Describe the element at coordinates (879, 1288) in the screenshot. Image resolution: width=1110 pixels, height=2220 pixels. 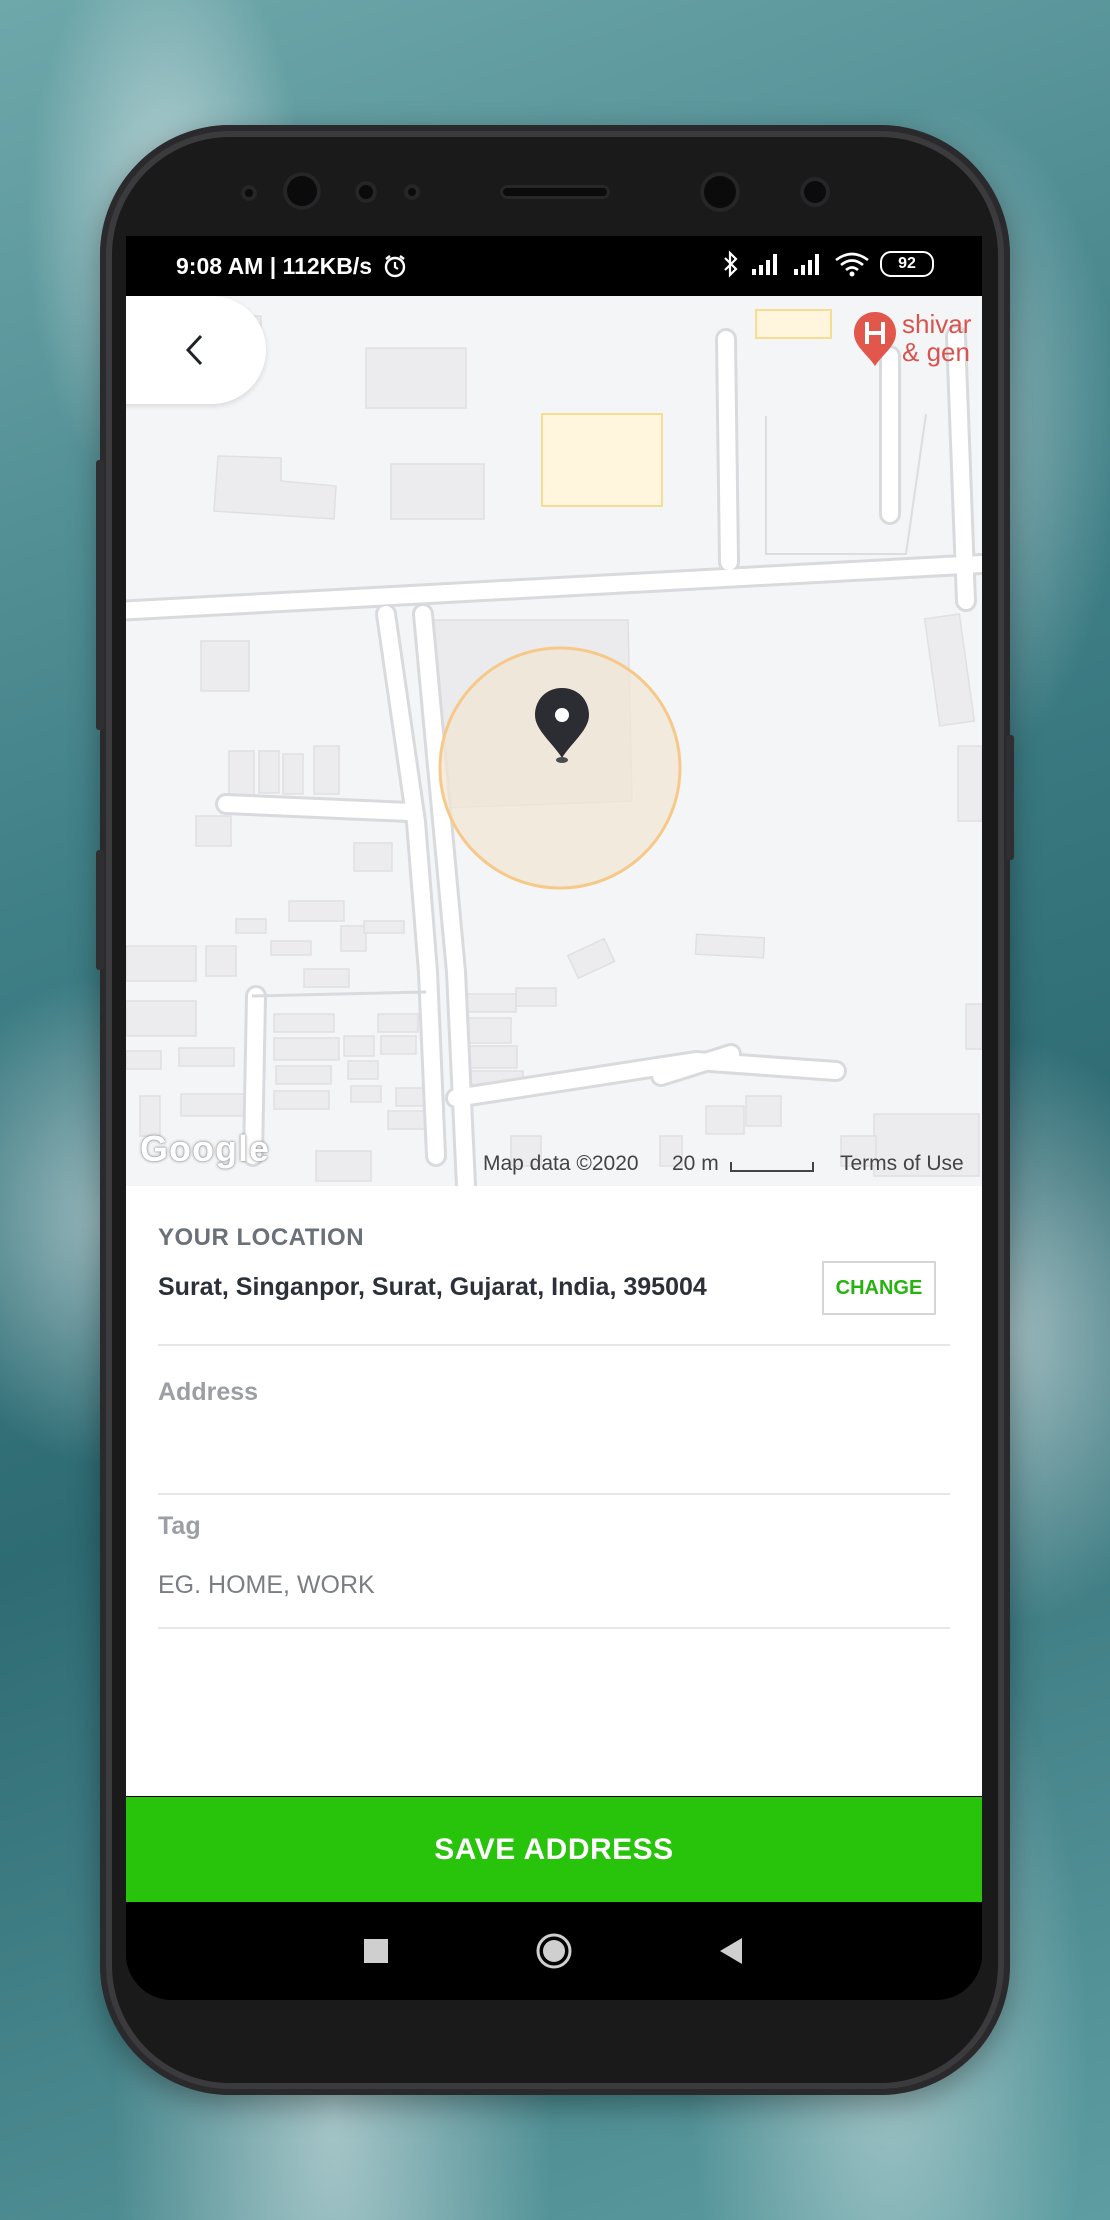
I see `change-location-button: CHANGE` at that location.